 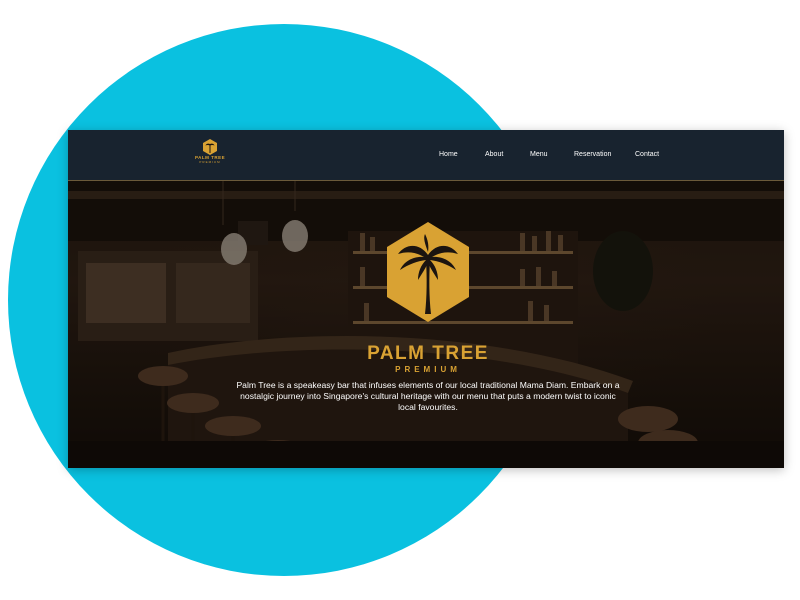 I want to click on brand-title: PALM TREE, so click(x=428, y=353).